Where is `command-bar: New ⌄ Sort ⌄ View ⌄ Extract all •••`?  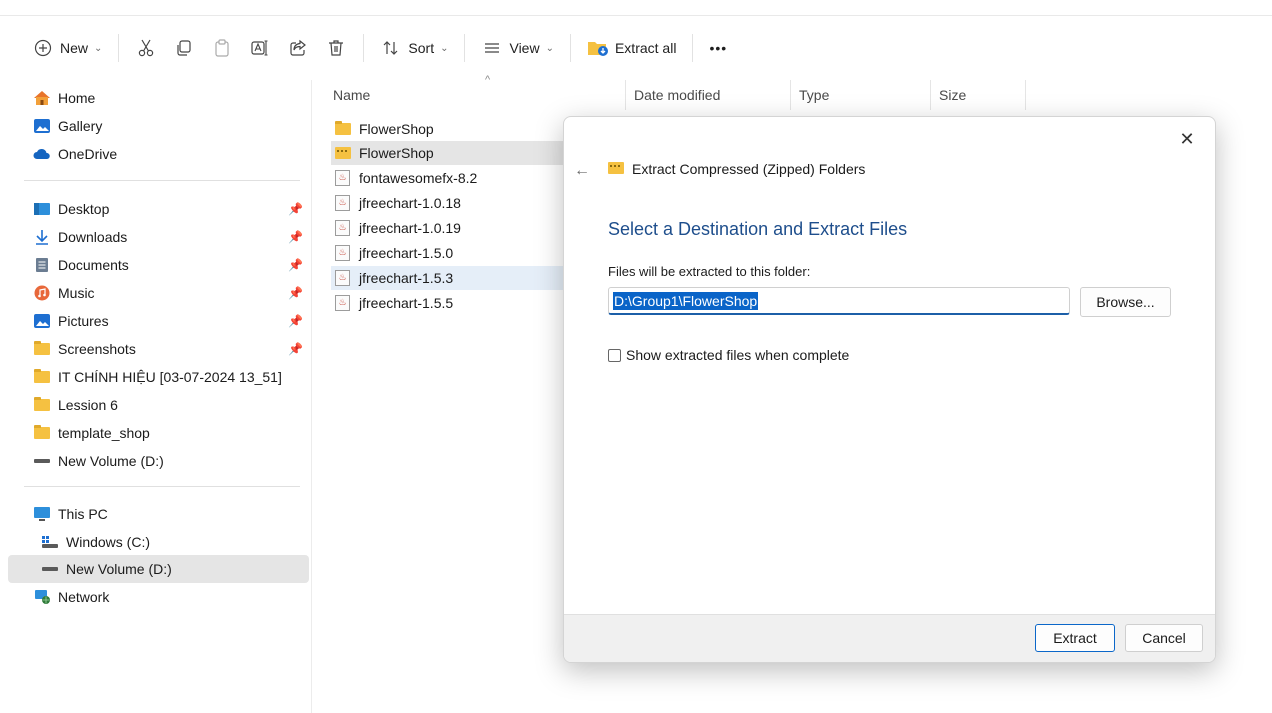 command-bar: New ⌄ Sort ⌄ View ⌄ Extract all ••• is located at coordinates (636, 48).